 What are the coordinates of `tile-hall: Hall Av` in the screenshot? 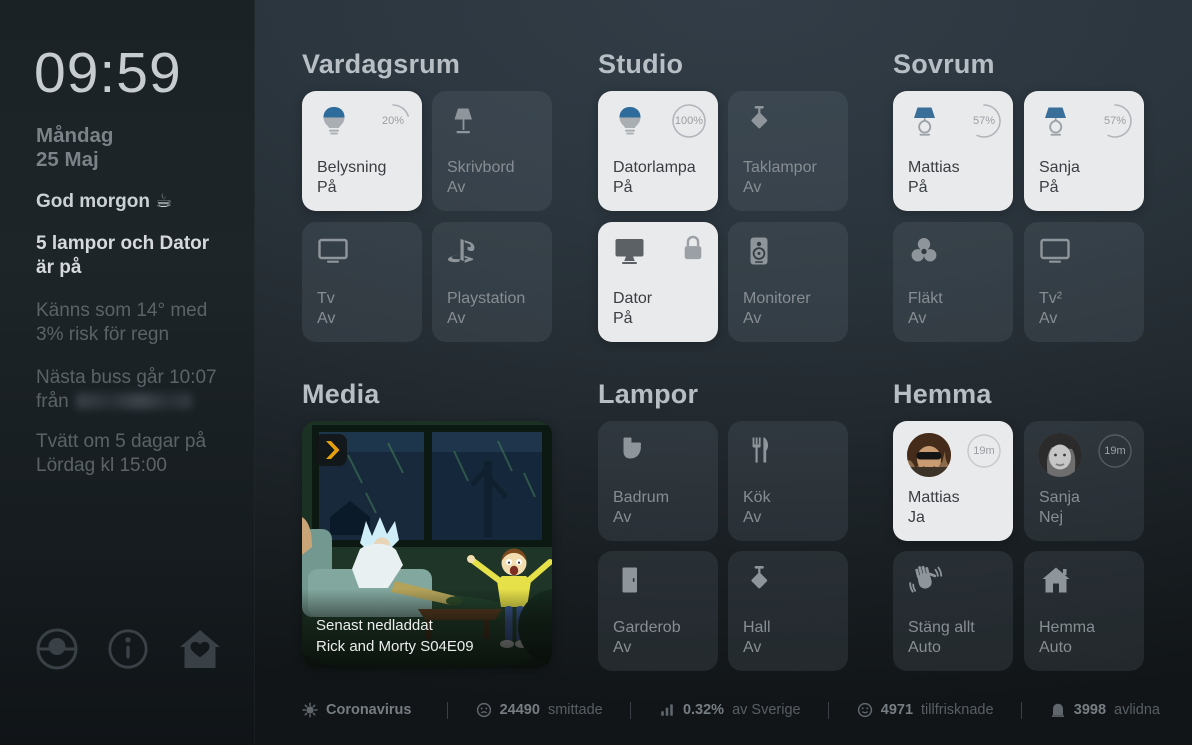 It's located at (788, 611).